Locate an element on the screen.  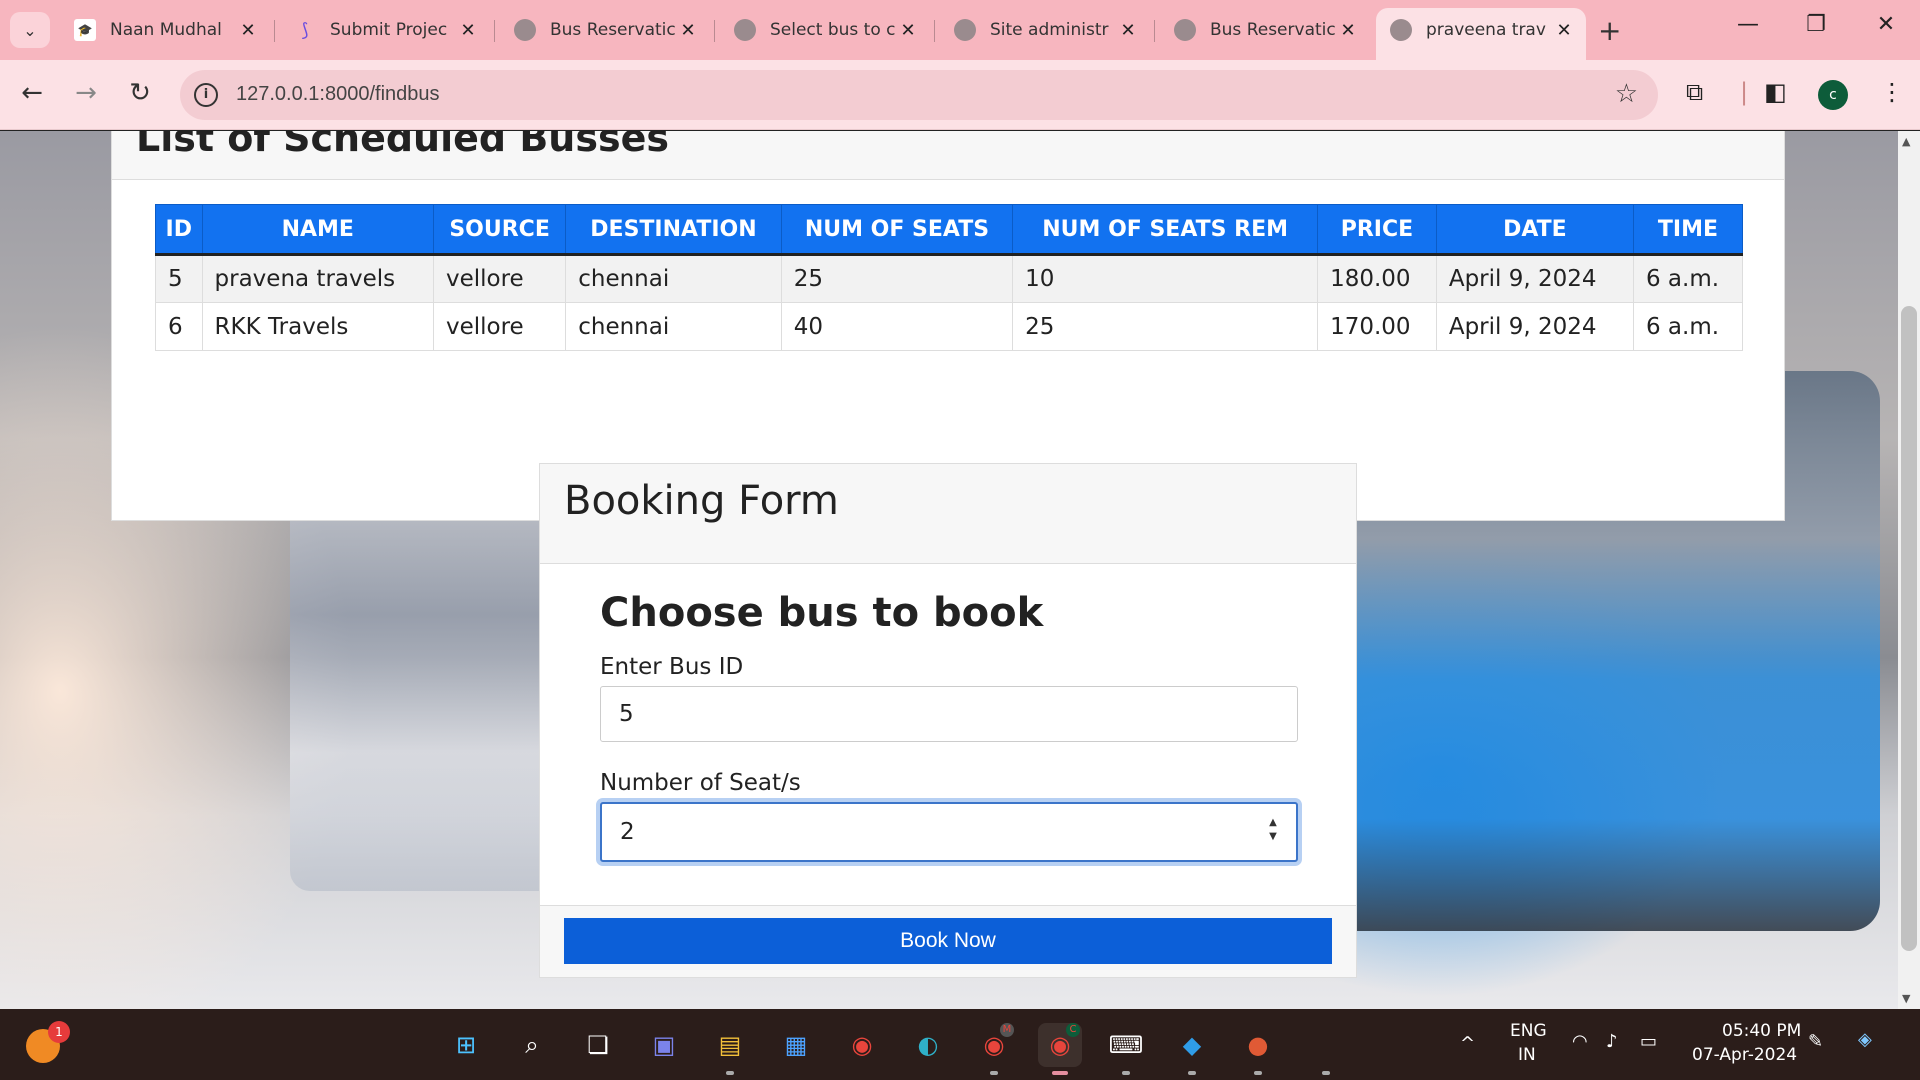
chrome-profile-m-icon: ◉ M is located at coordinates (994, 1045).